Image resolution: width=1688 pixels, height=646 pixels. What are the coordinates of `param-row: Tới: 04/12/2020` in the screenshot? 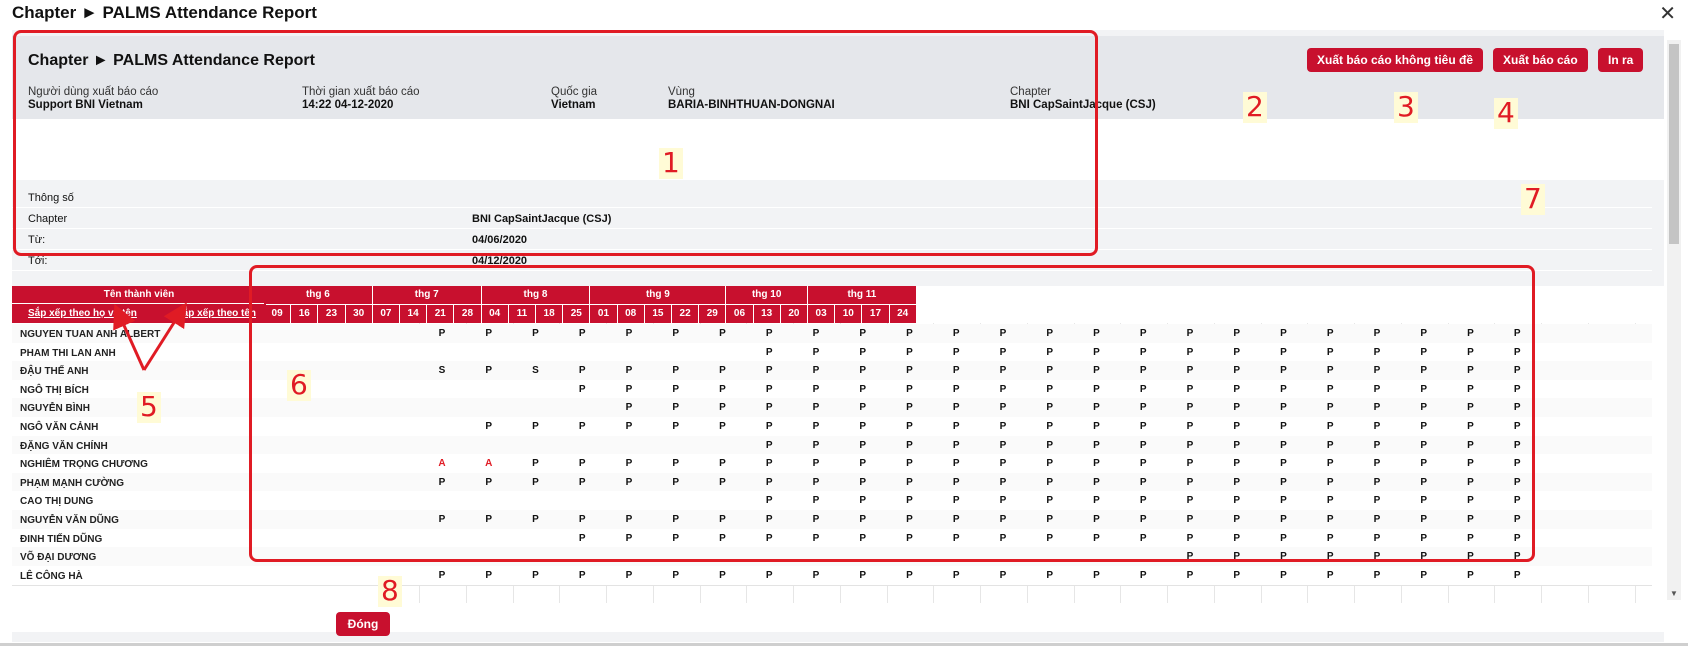 It's located at (832, 261).